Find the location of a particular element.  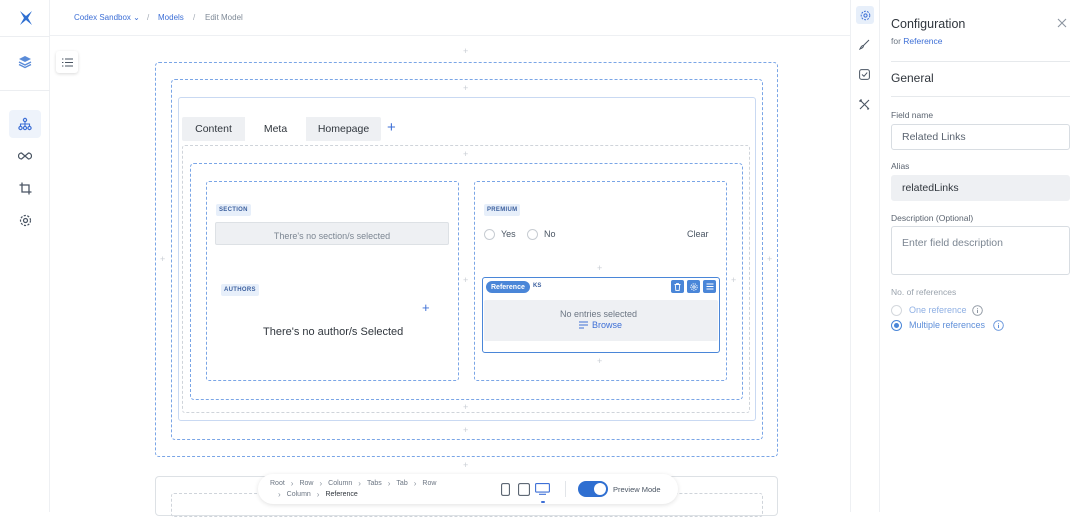

mobile-view-icon is located at coordinates (505, 489).